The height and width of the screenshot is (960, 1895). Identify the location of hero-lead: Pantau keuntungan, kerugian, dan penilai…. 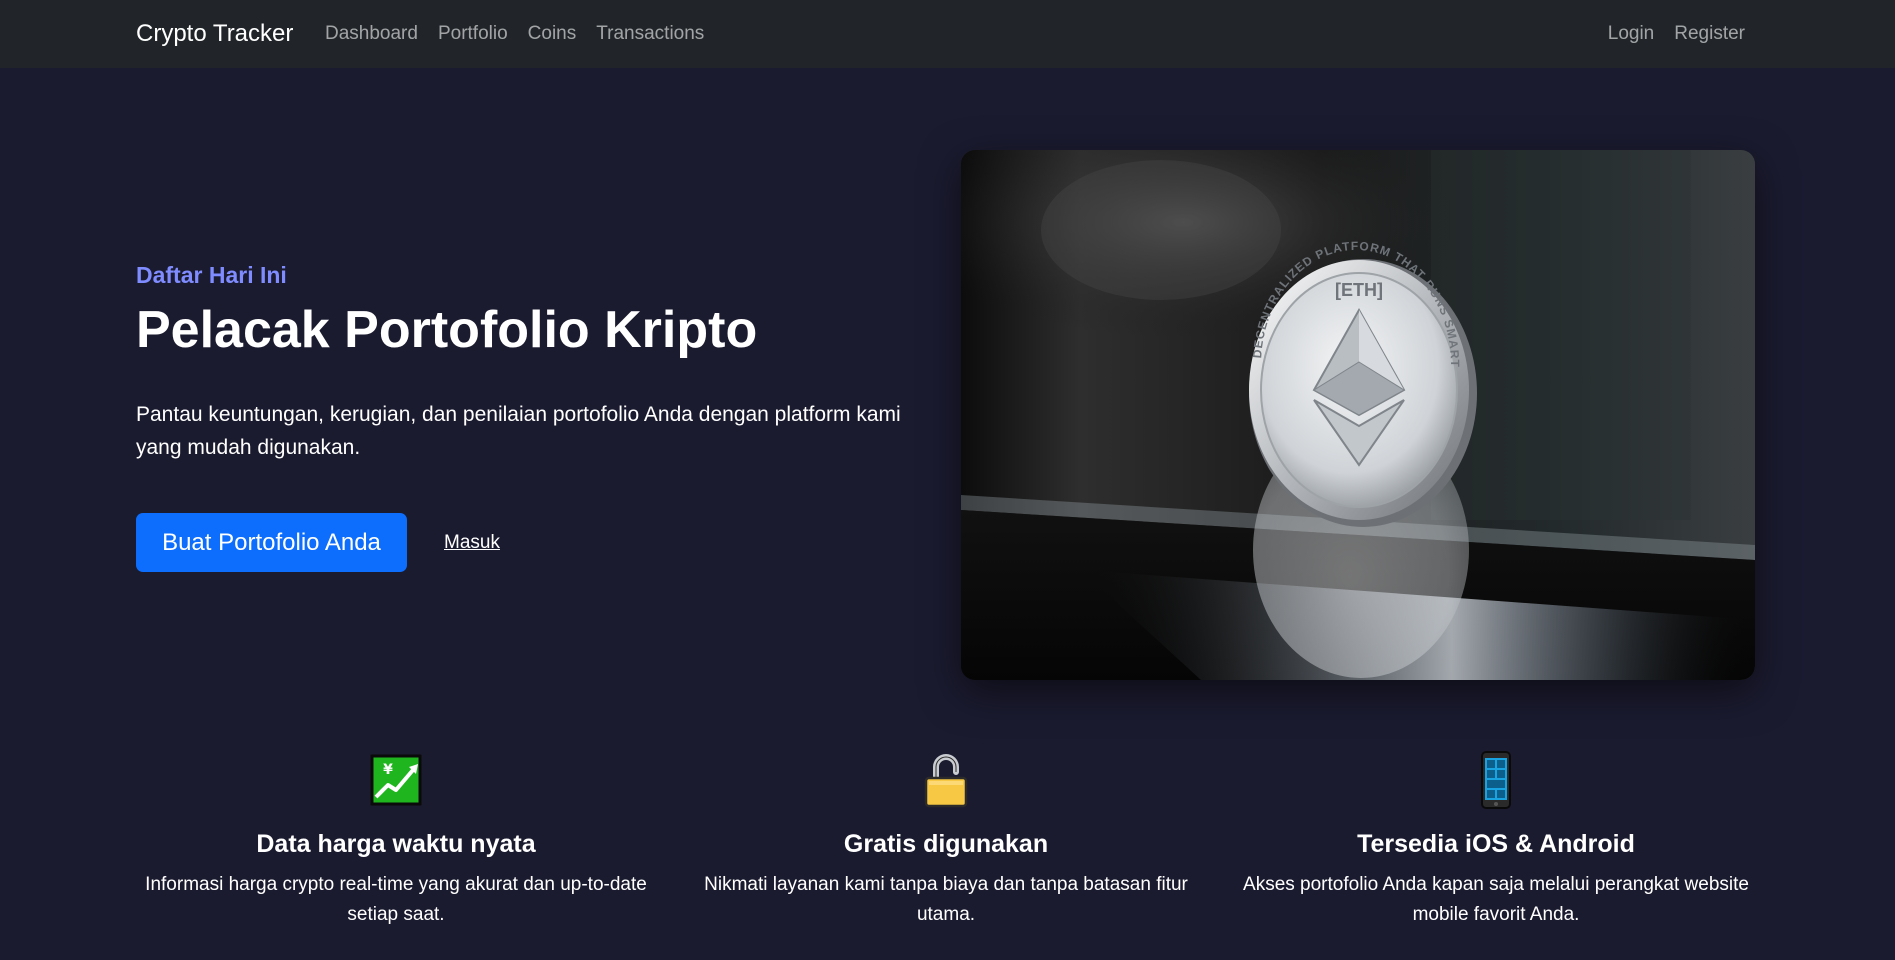
(518, 431).